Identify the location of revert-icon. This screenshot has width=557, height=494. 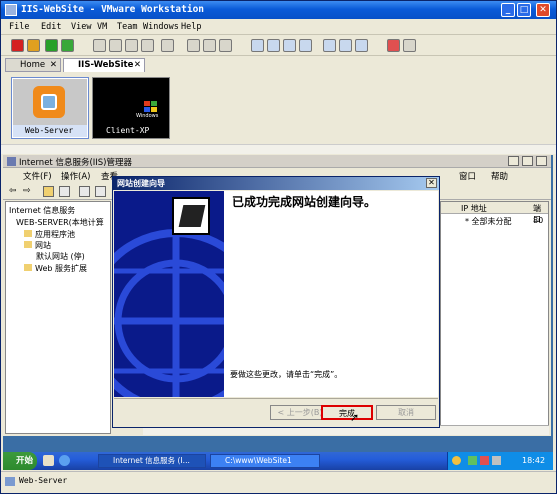
(115, 45).